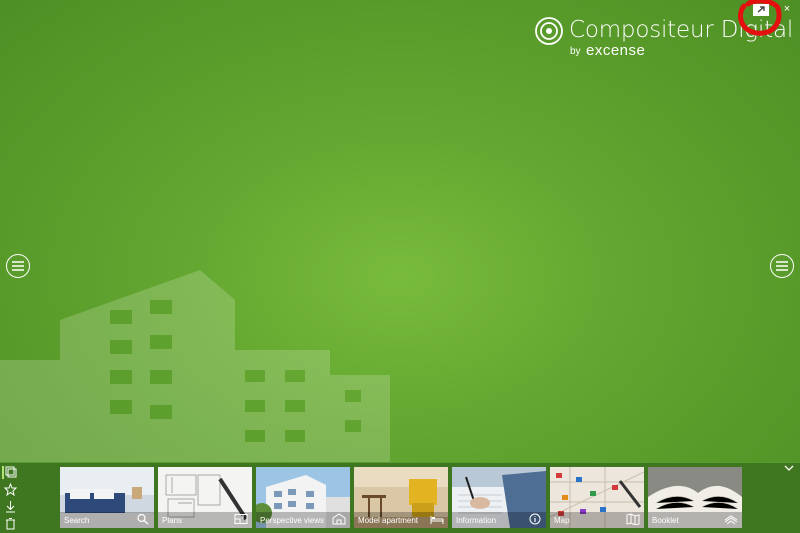  I want to click on tile-label: Map, so click(562, 520).